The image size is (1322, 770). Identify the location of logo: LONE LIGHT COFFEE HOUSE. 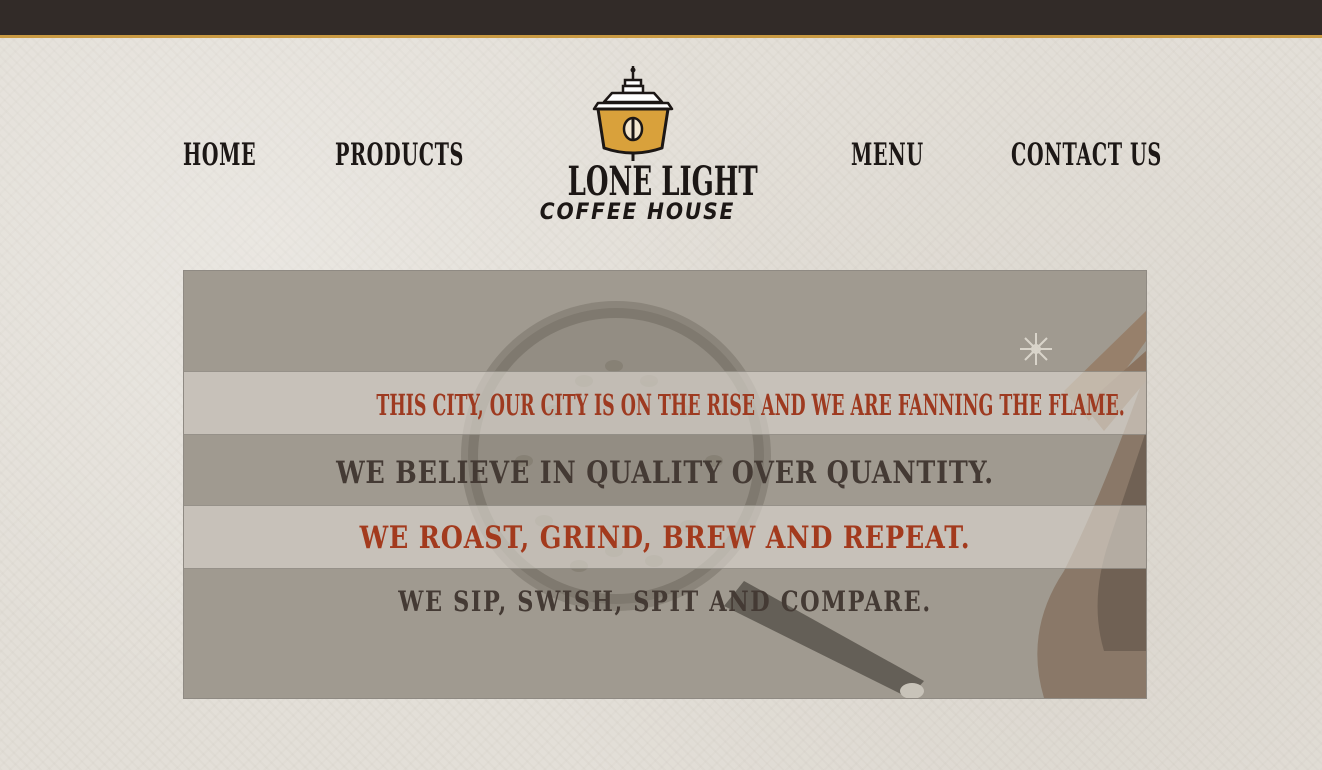
(644, 146).